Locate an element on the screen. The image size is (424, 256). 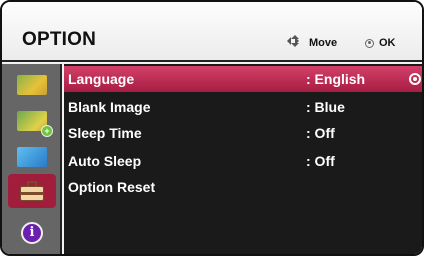
picture-plus-icon: + is located at coordinates (35, 124).